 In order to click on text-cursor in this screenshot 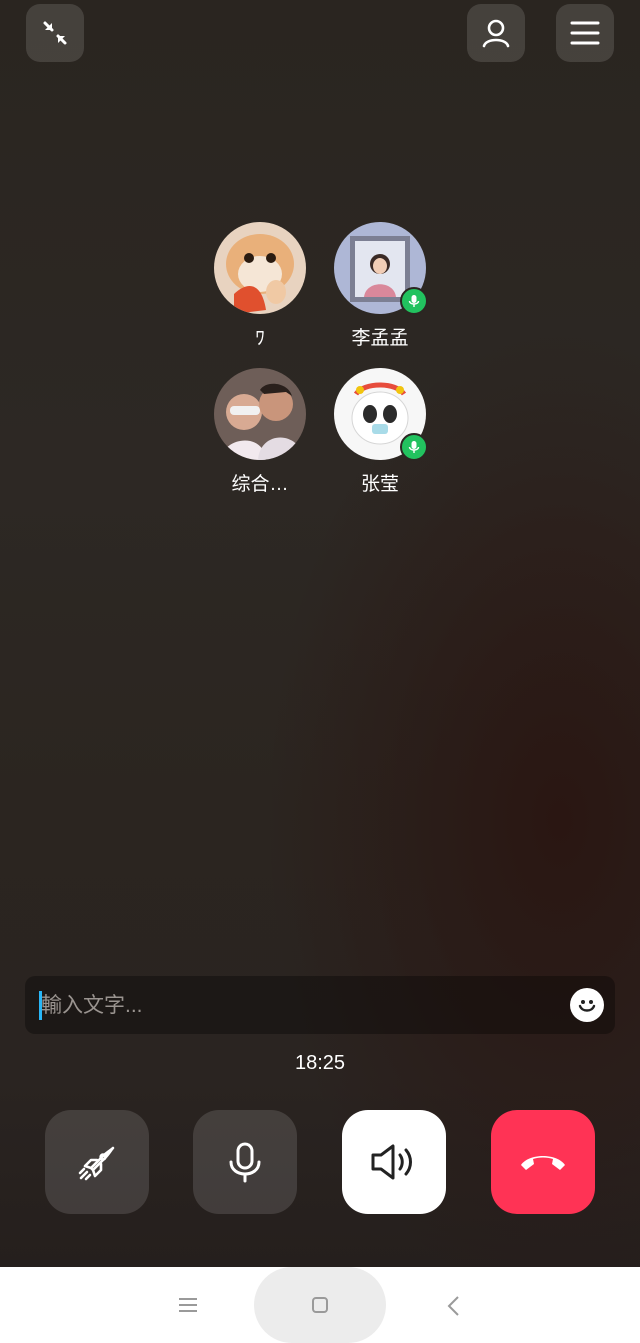, I will do `click(40, 1005)`.